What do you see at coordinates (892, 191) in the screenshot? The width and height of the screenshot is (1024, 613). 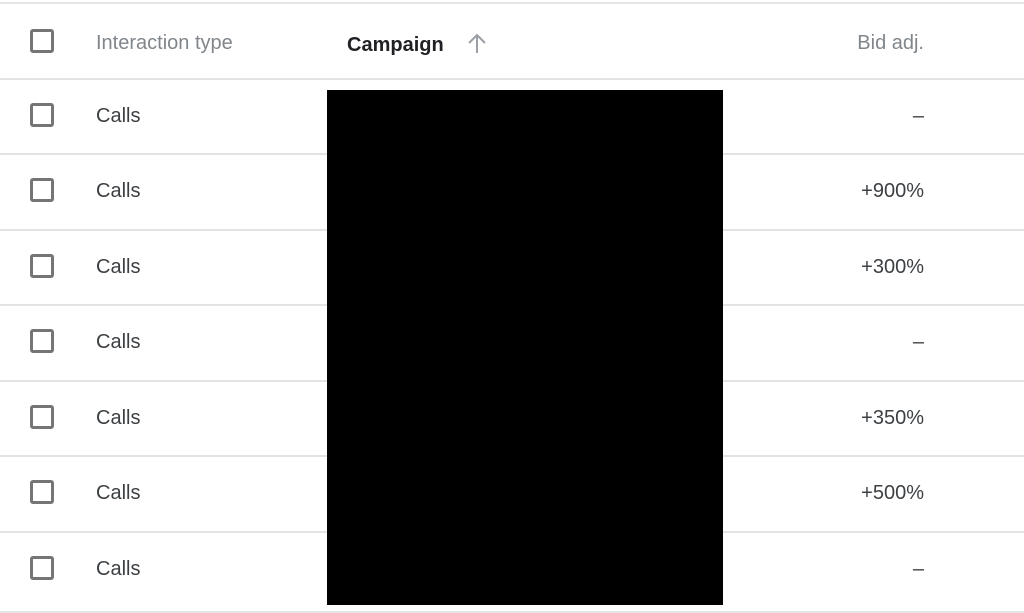 I see `bid-adj-cell: +900%` at bounding box center [892, 191].